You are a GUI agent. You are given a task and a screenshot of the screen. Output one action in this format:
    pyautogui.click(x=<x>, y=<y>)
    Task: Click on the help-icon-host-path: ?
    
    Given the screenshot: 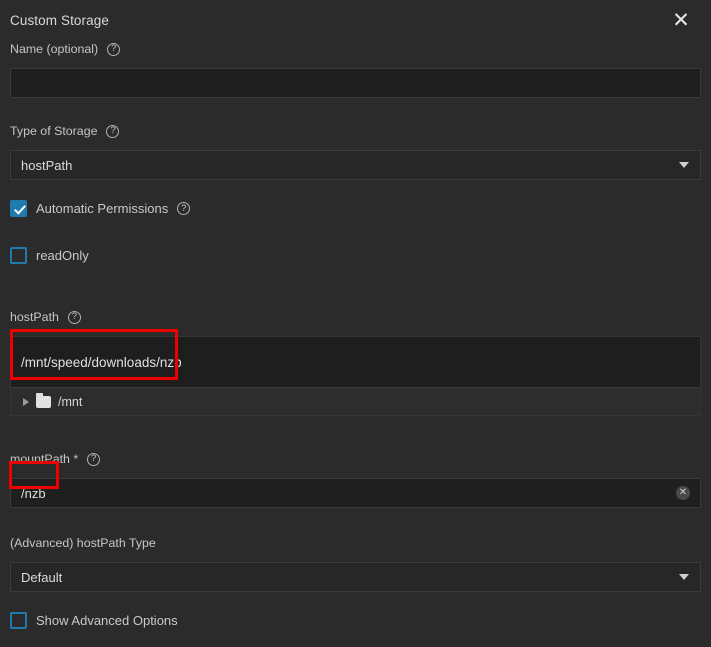 What is the action you would take?
    pyautogui.click(x=74, y=317)
    